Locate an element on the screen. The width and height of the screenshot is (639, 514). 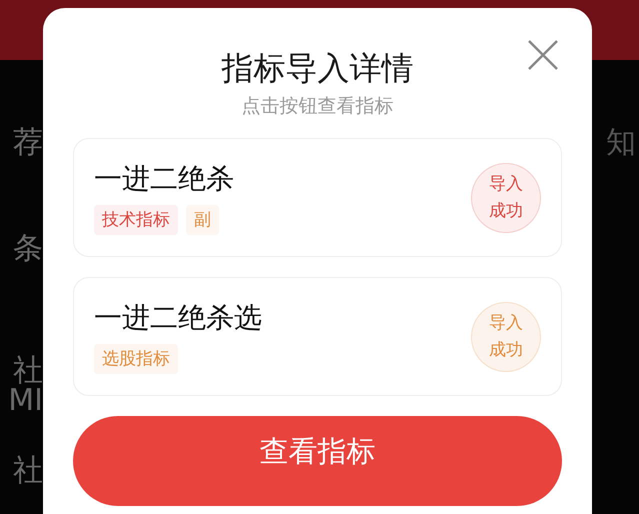
dialog-subtitle: 点击按钮查看指标 is located at coordinates (317, 106).